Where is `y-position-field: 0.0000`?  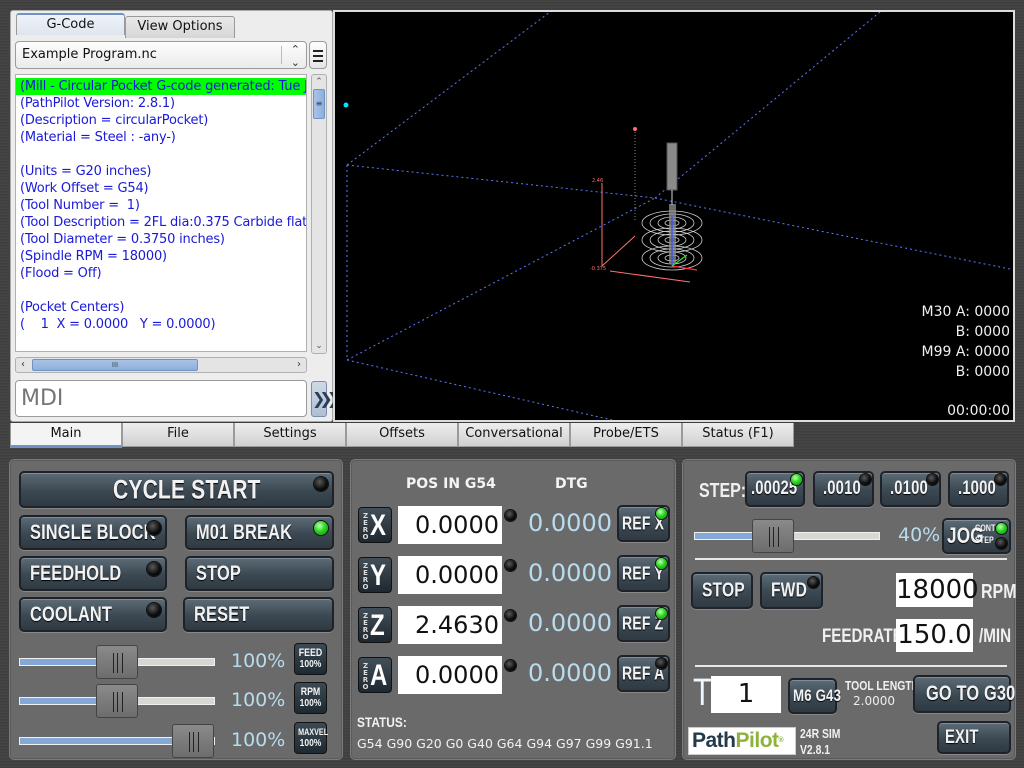
y-position-field: 0.0000 is located at coordinates (450, 575).